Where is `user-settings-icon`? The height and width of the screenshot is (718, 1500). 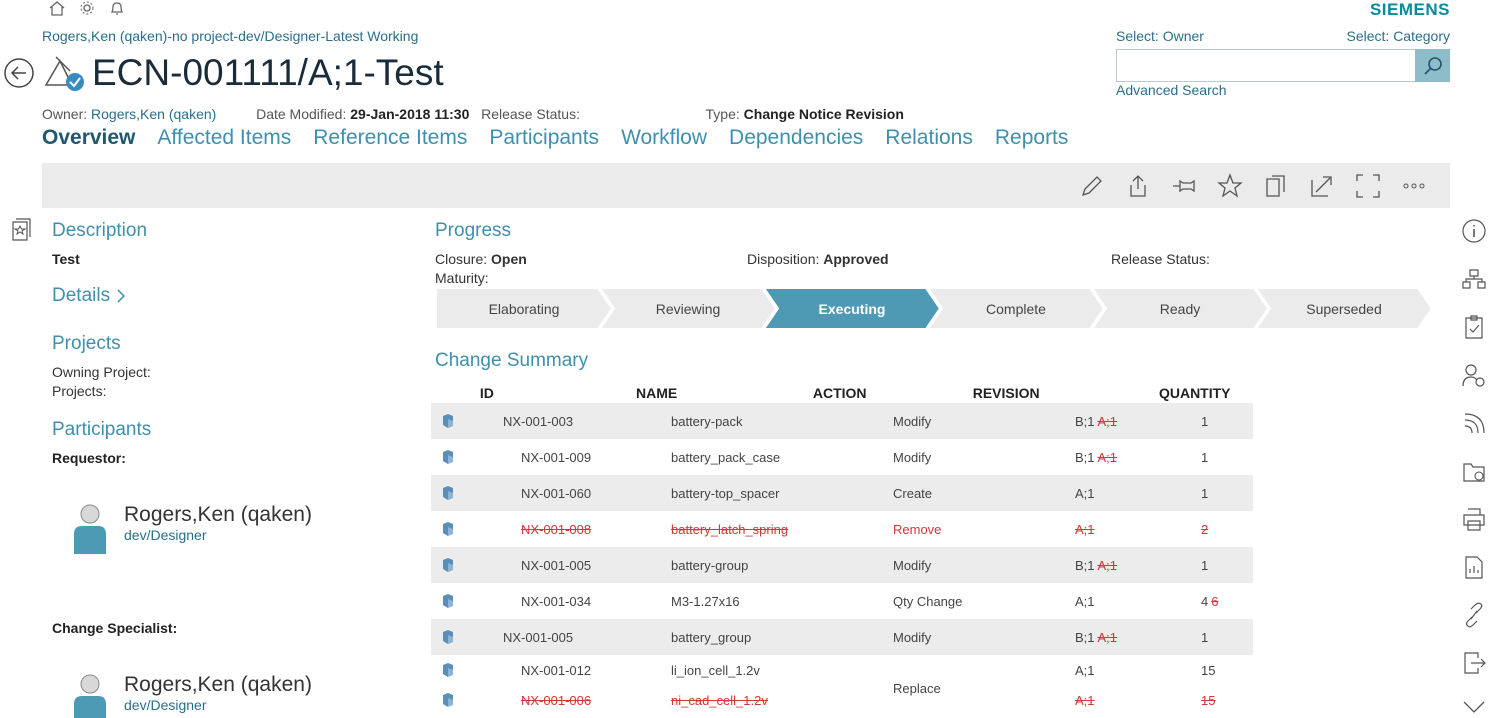 user-settings-icon is located at coordinates (1474, 375).